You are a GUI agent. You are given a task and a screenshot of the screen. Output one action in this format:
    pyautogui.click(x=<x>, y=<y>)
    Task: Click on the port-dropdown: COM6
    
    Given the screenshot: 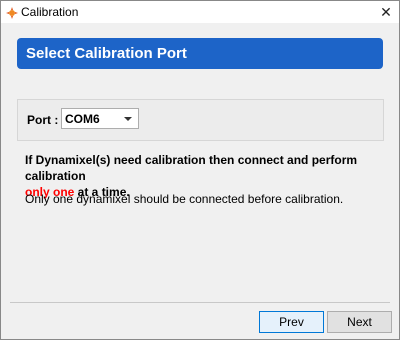 What is the action you would take?
    pyautogui.click(x=100, y=118)
    